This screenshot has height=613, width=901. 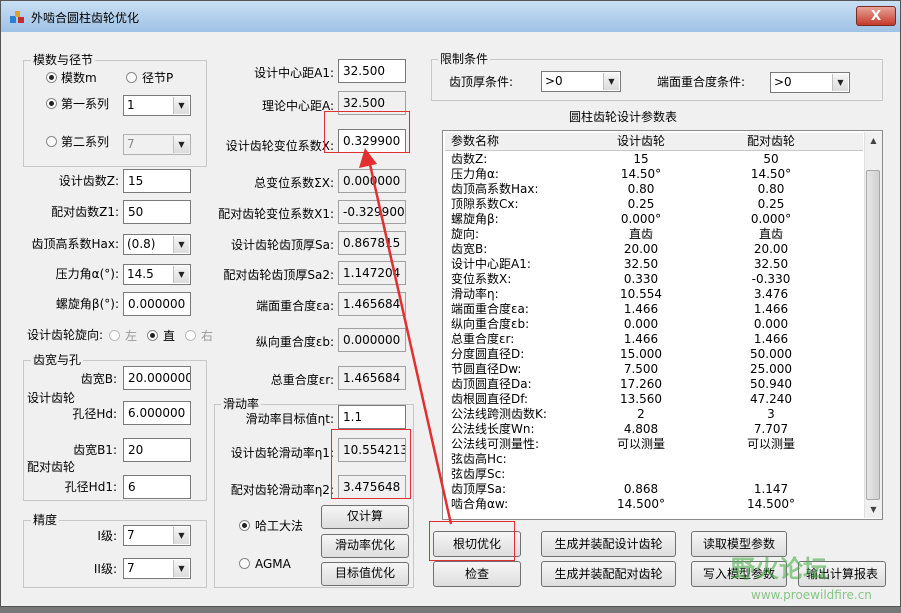 What do you see at coordinates (641, 204) in the screenshot?
I see `design-value-cell: 0.25` at bounding box center [641, 204].